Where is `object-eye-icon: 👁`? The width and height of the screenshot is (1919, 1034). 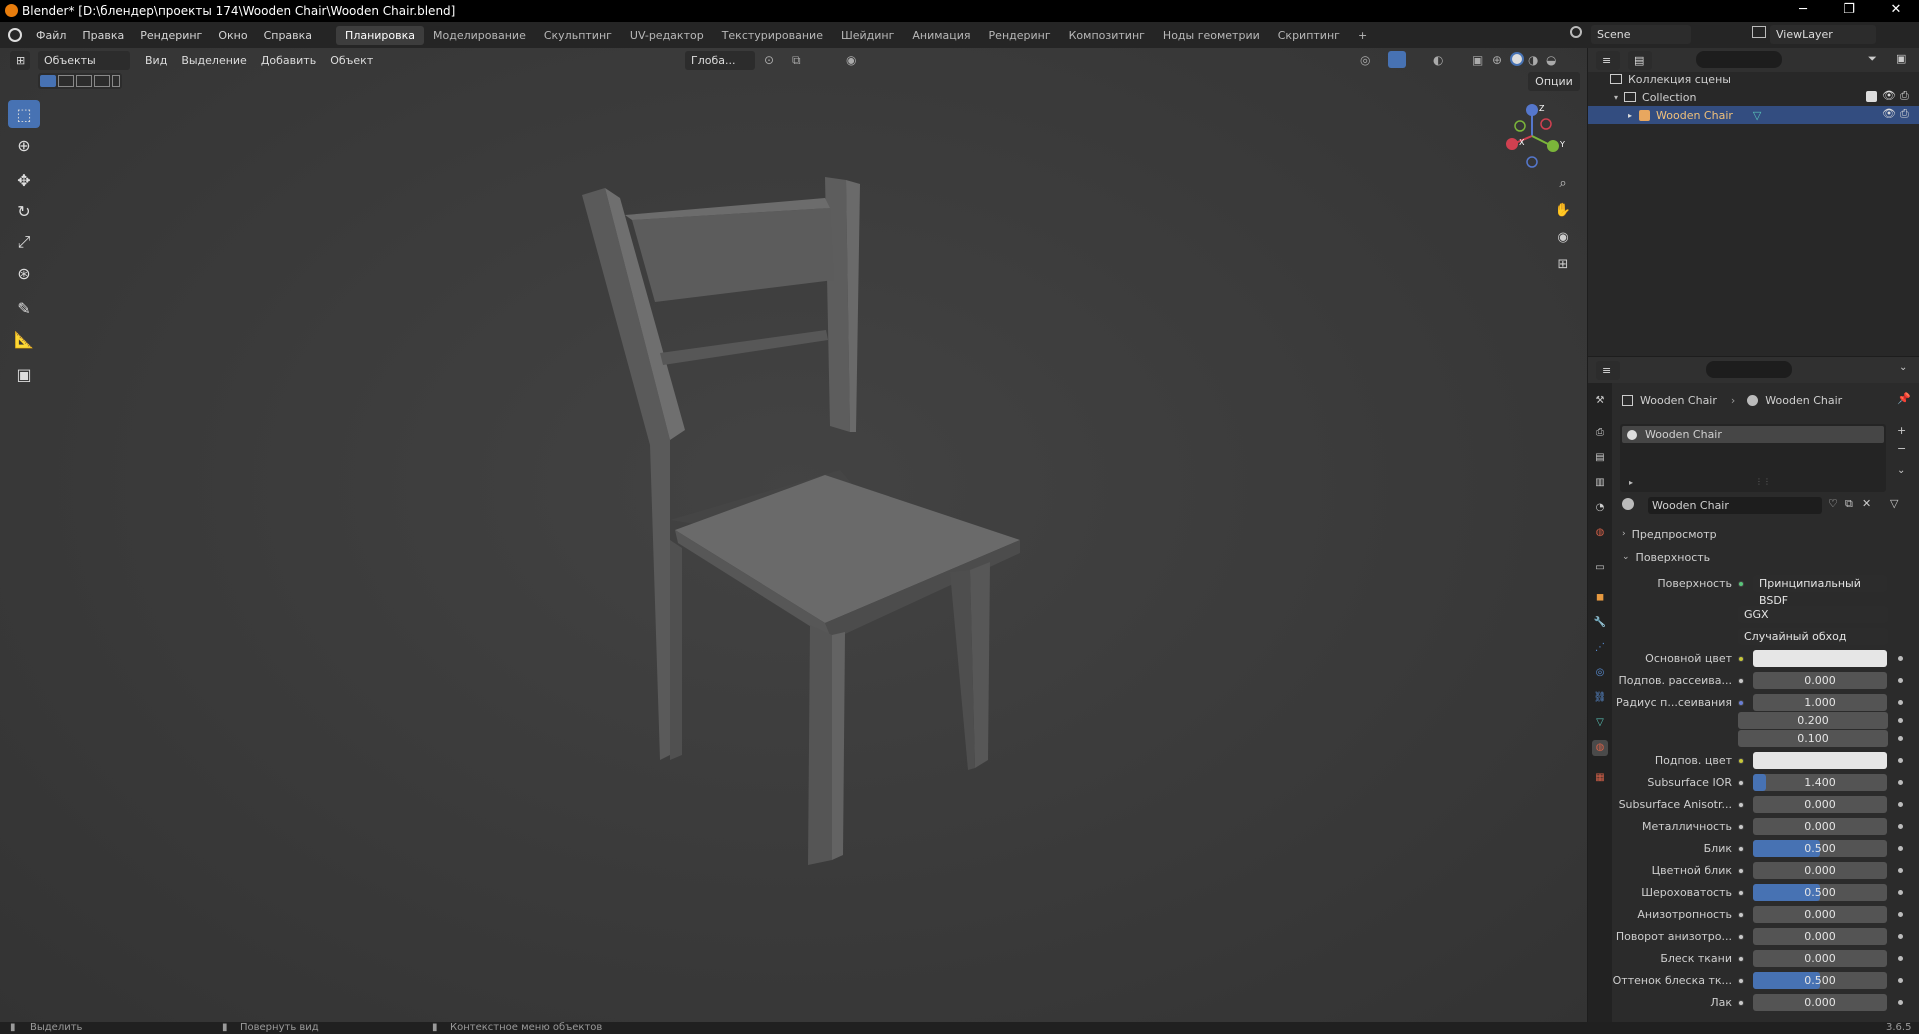
object-eye-icon: 👁 is located at coordinates (1889, 113).